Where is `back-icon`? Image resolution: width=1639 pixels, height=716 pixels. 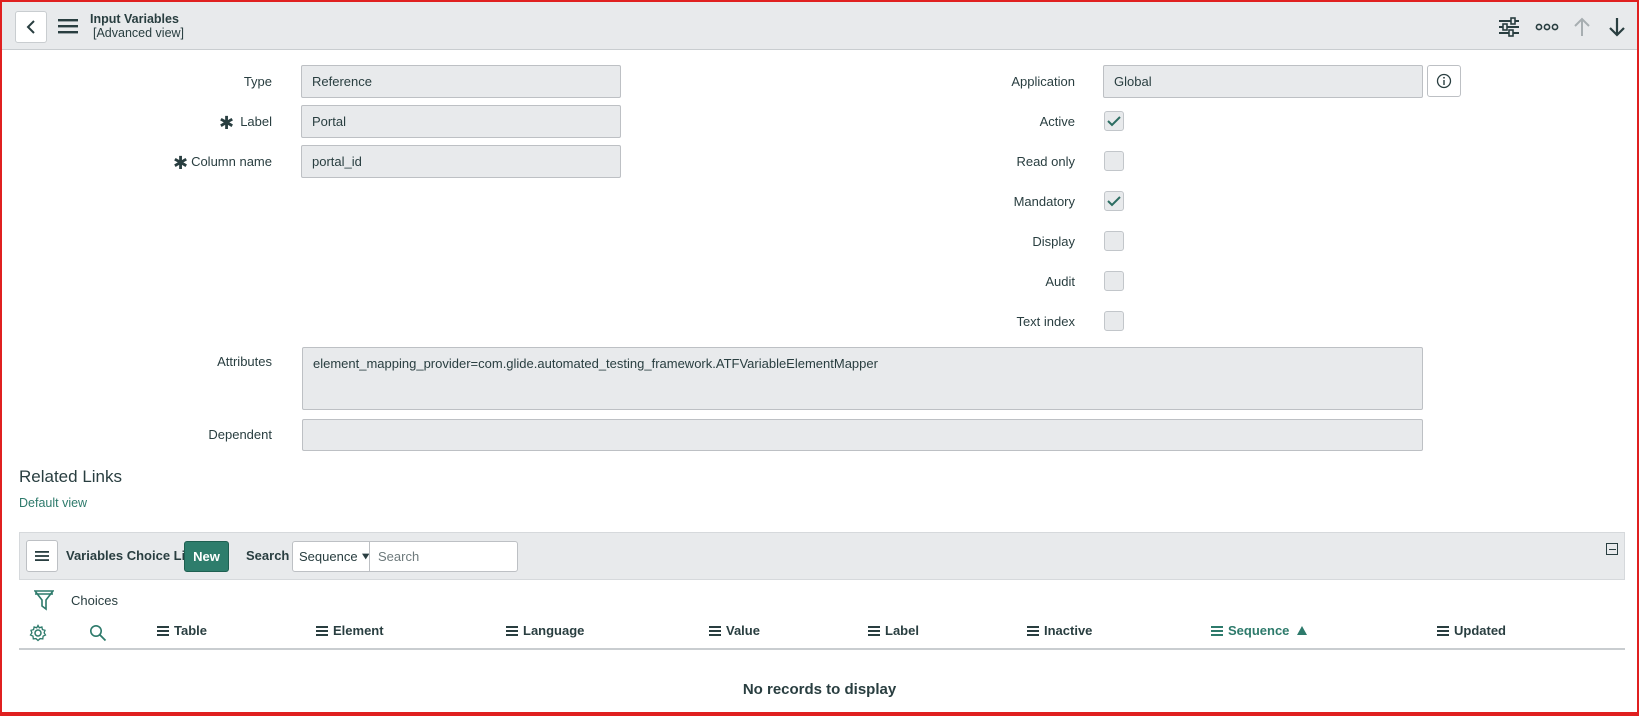 back-icon is located at coordinates (30, 27).